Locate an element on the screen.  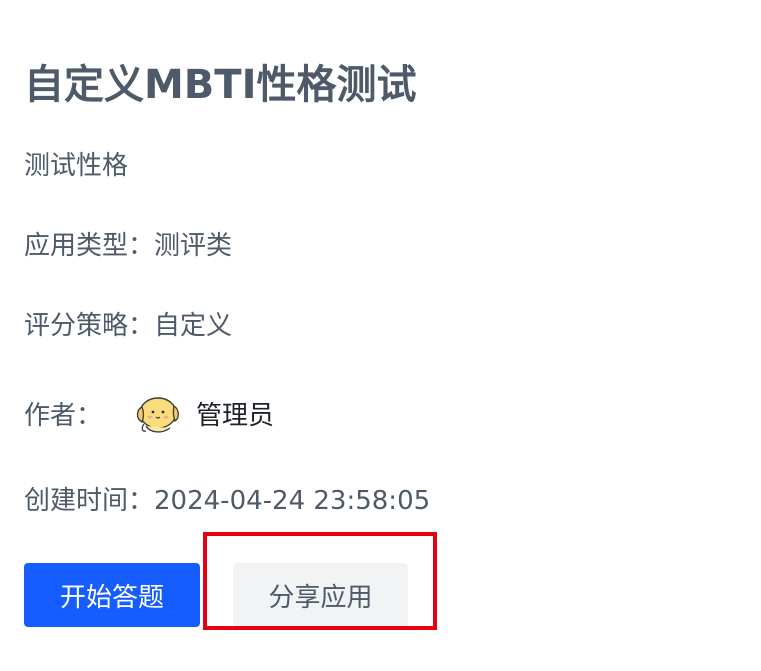
author-avatar is located at coordinates (157, 413).